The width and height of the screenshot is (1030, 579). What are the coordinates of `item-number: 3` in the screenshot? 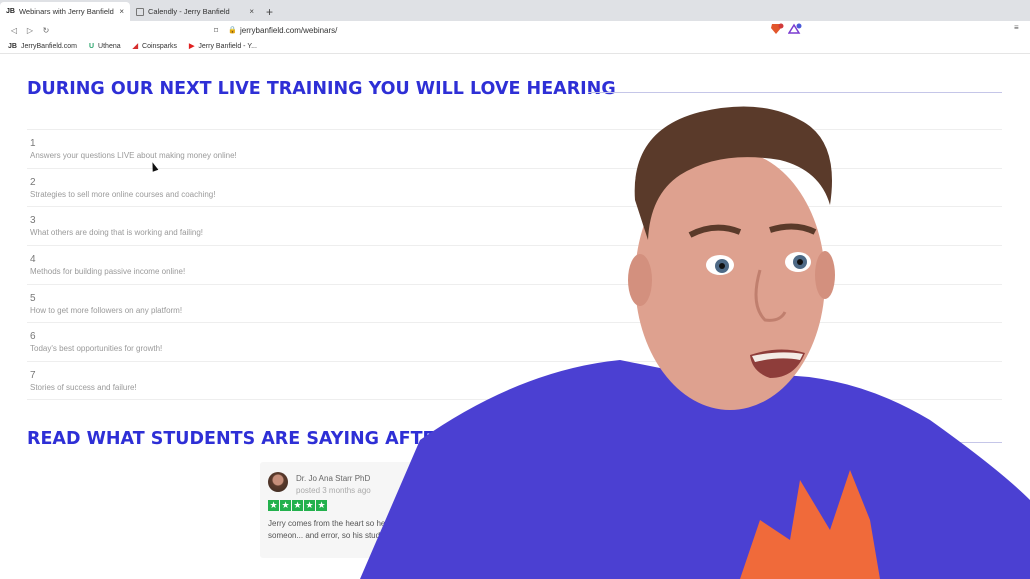 It's located at (33, 221).